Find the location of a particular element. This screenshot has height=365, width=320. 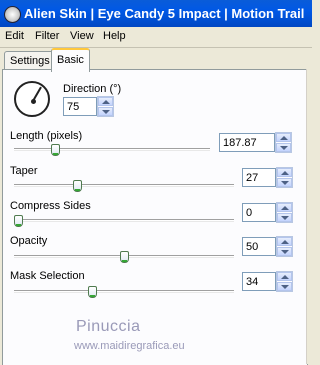

opacity-label: Opacity is located at coordinates (29, 241).